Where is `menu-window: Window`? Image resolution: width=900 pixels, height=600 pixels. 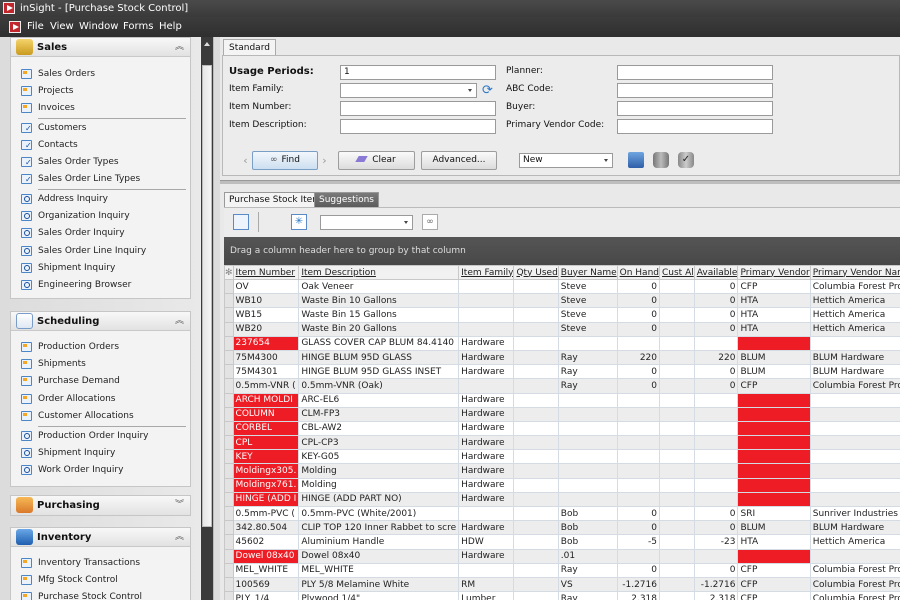 menu-window: Window is located at coordinates (98, 27).